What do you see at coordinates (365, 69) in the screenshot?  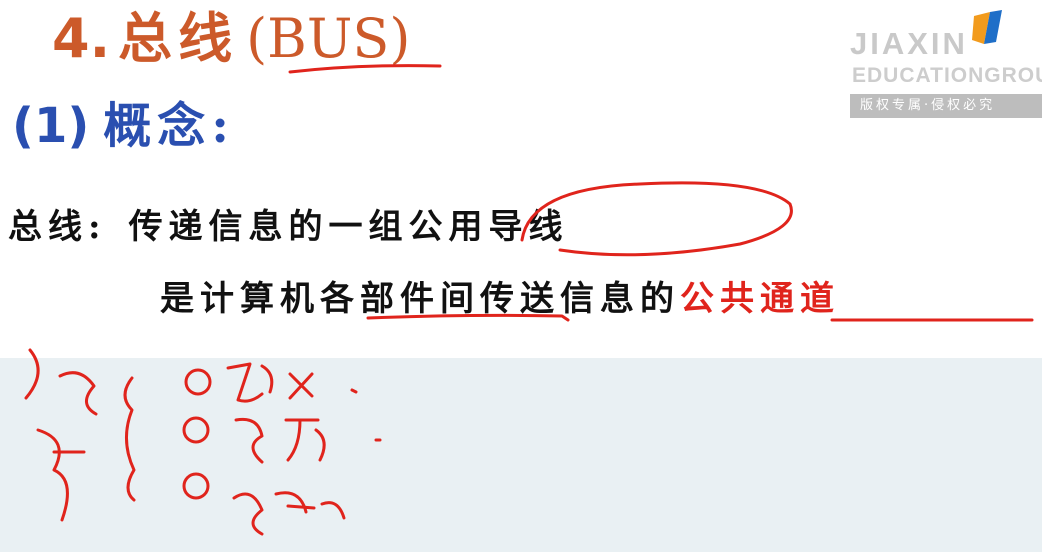 I see `title-underline` at bounding box center [365, 69].